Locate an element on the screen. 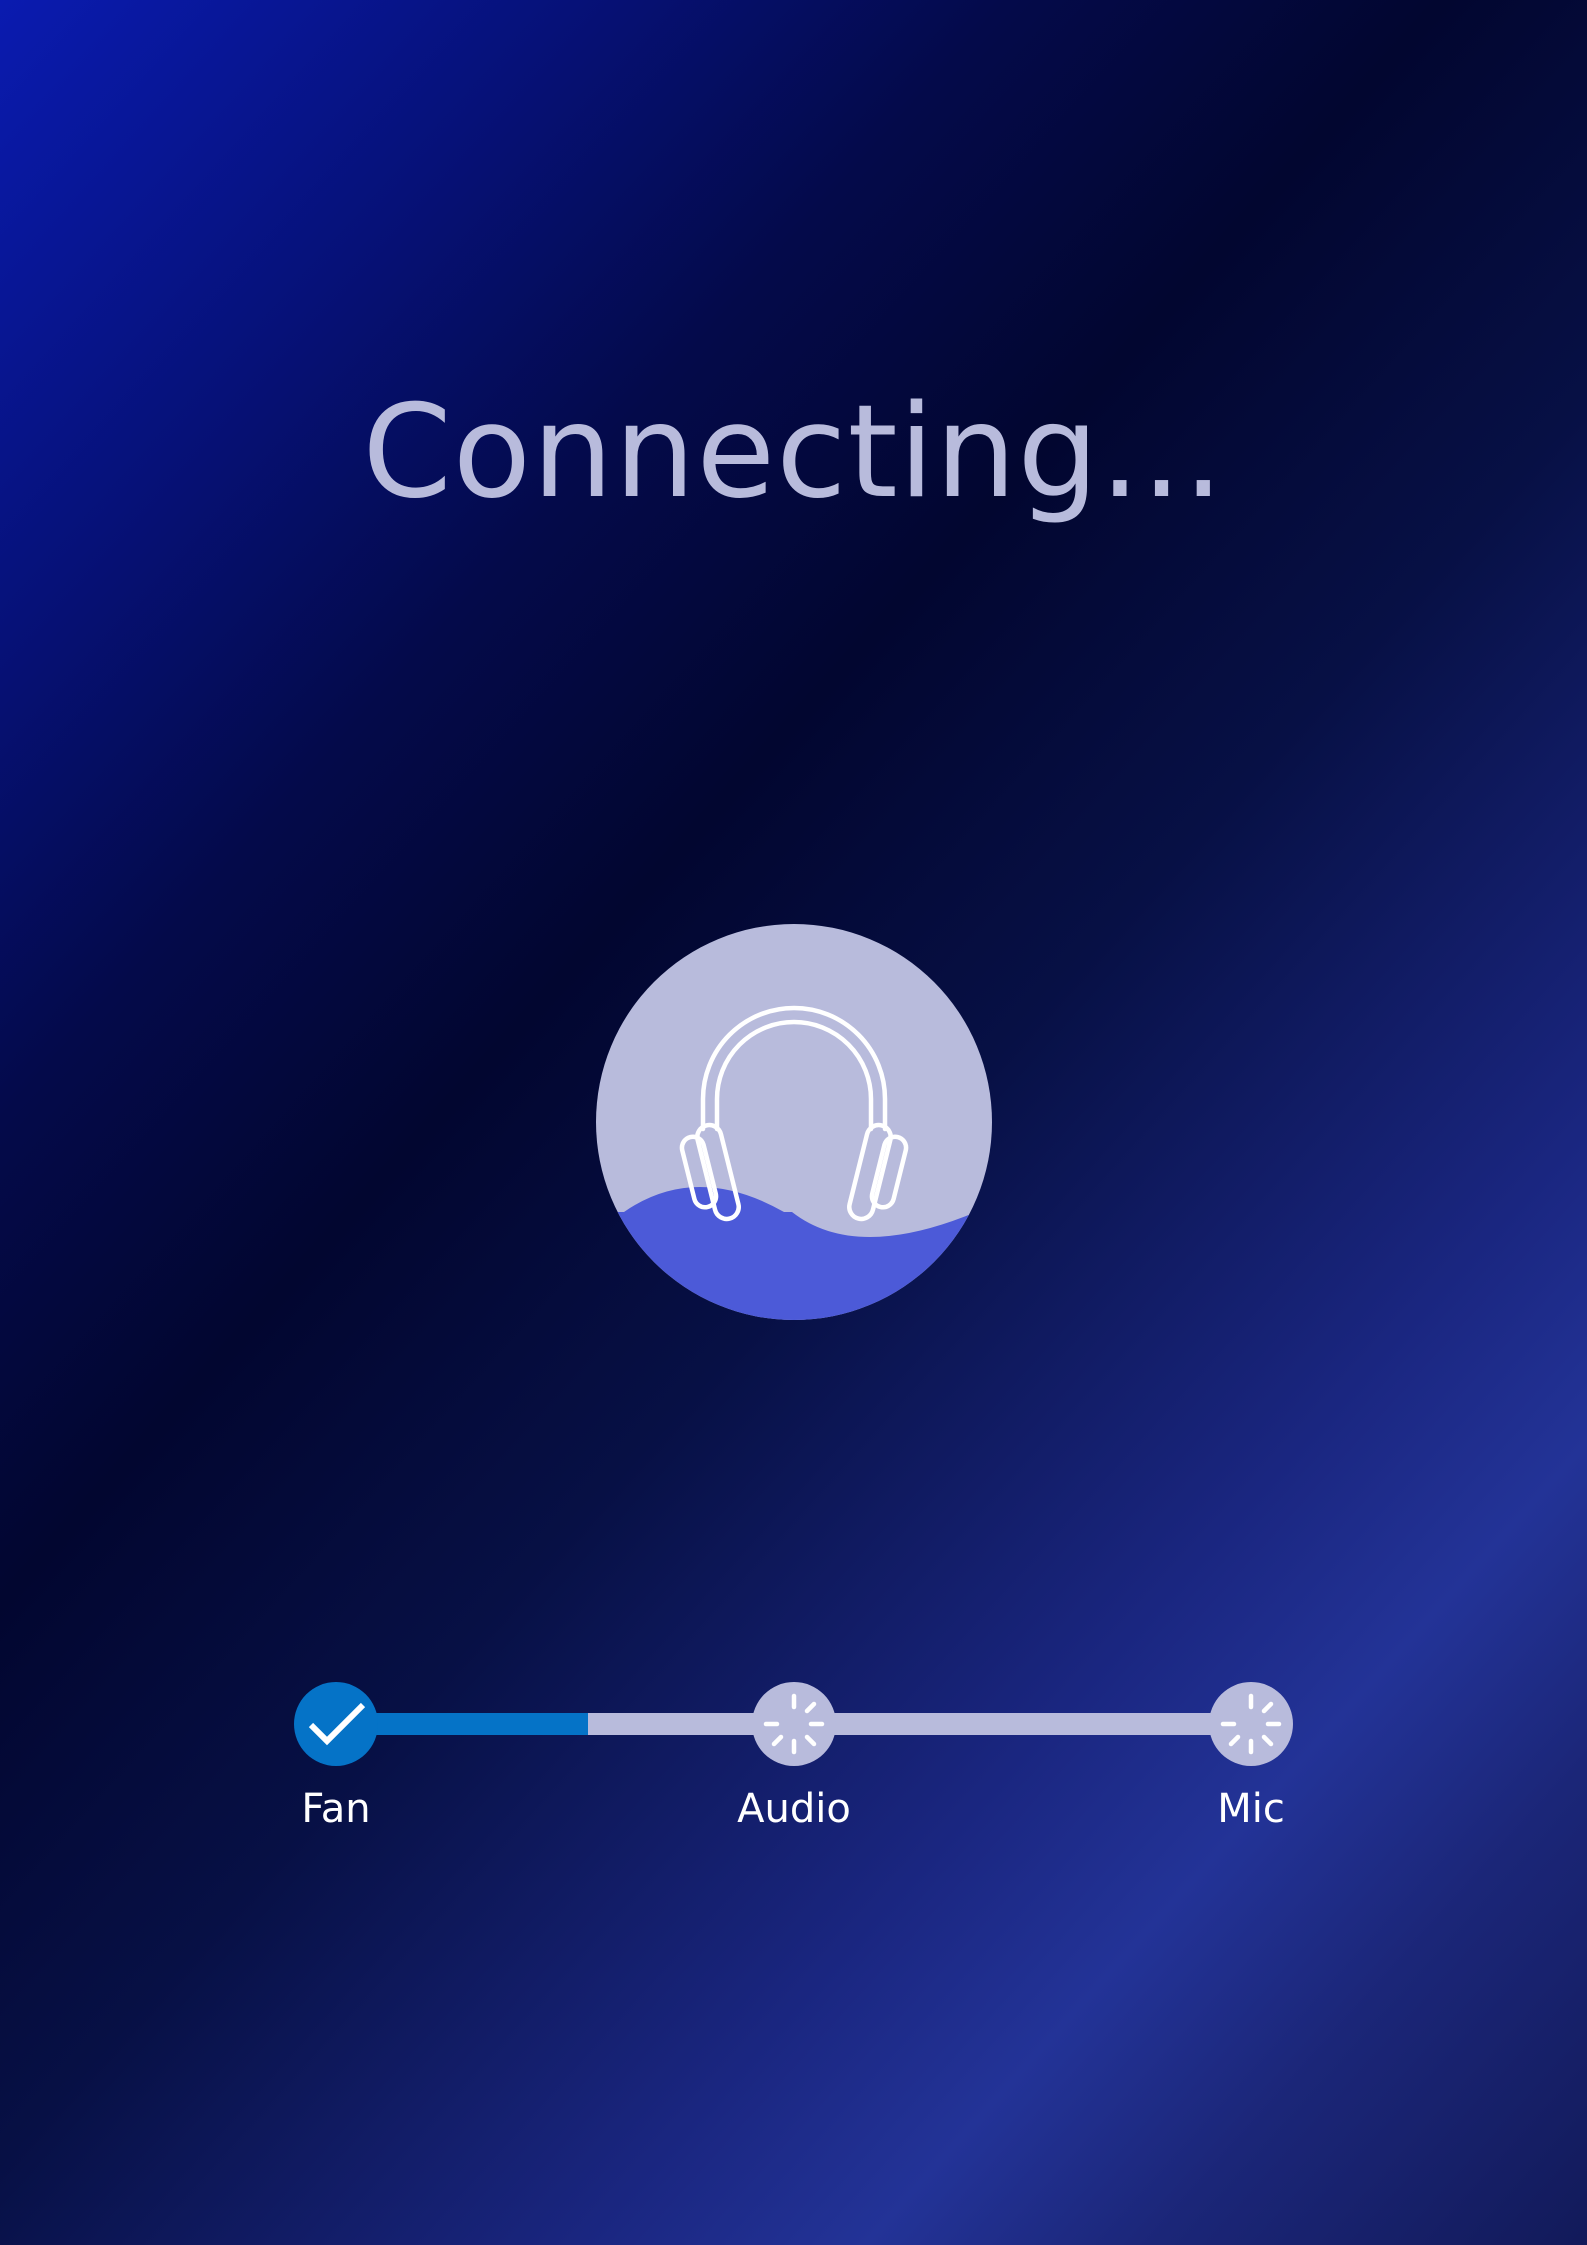  check-icon is located at coordinates (336, 1724).